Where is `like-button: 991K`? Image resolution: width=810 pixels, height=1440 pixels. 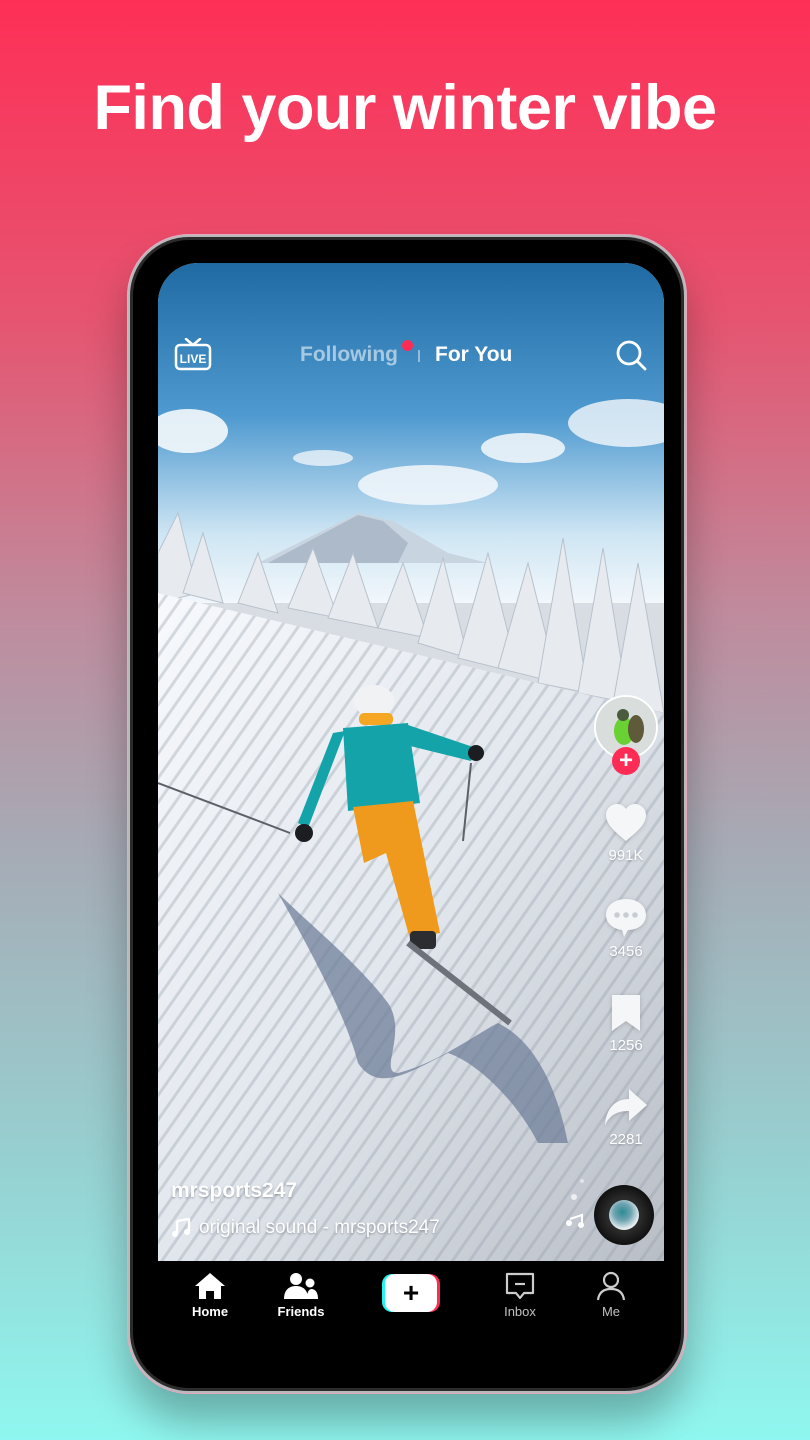
like-button: 991K is located at coordinates (626, 833).